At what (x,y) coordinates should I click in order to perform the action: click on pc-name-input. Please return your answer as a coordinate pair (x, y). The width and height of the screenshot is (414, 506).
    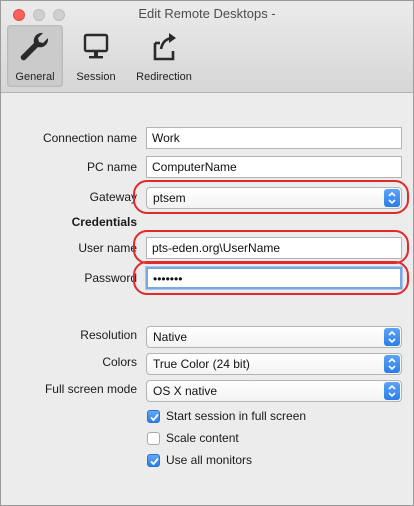
    Looking at the image, I should click on (274, 167).